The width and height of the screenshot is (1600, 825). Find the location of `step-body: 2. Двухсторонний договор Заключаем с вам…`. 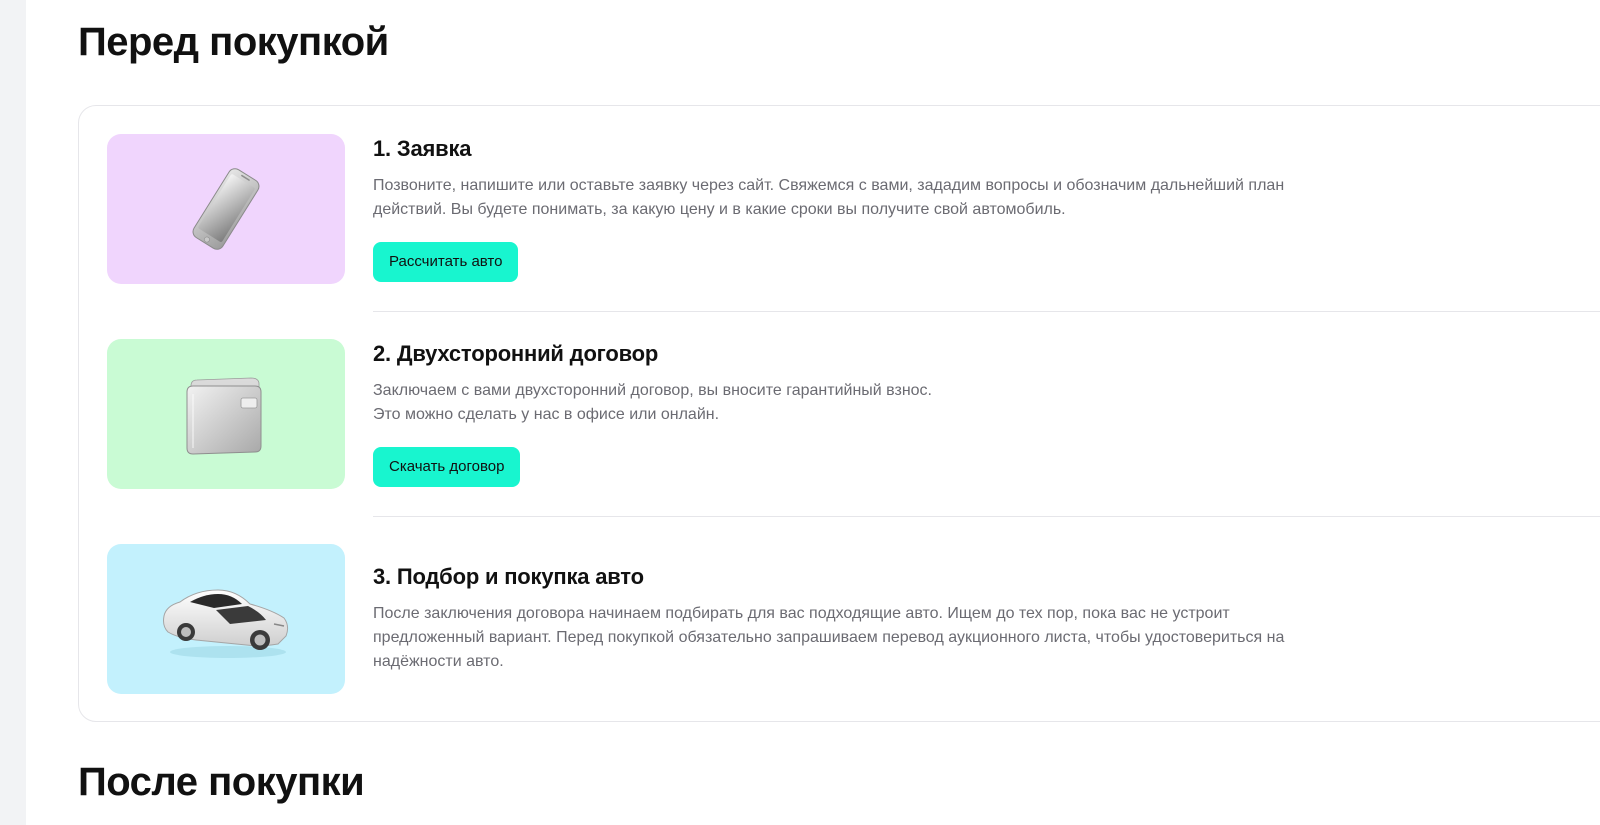

step-body: 2. Двухсторонний договор Заключаем с вам… is located at coordinates (986, 413).